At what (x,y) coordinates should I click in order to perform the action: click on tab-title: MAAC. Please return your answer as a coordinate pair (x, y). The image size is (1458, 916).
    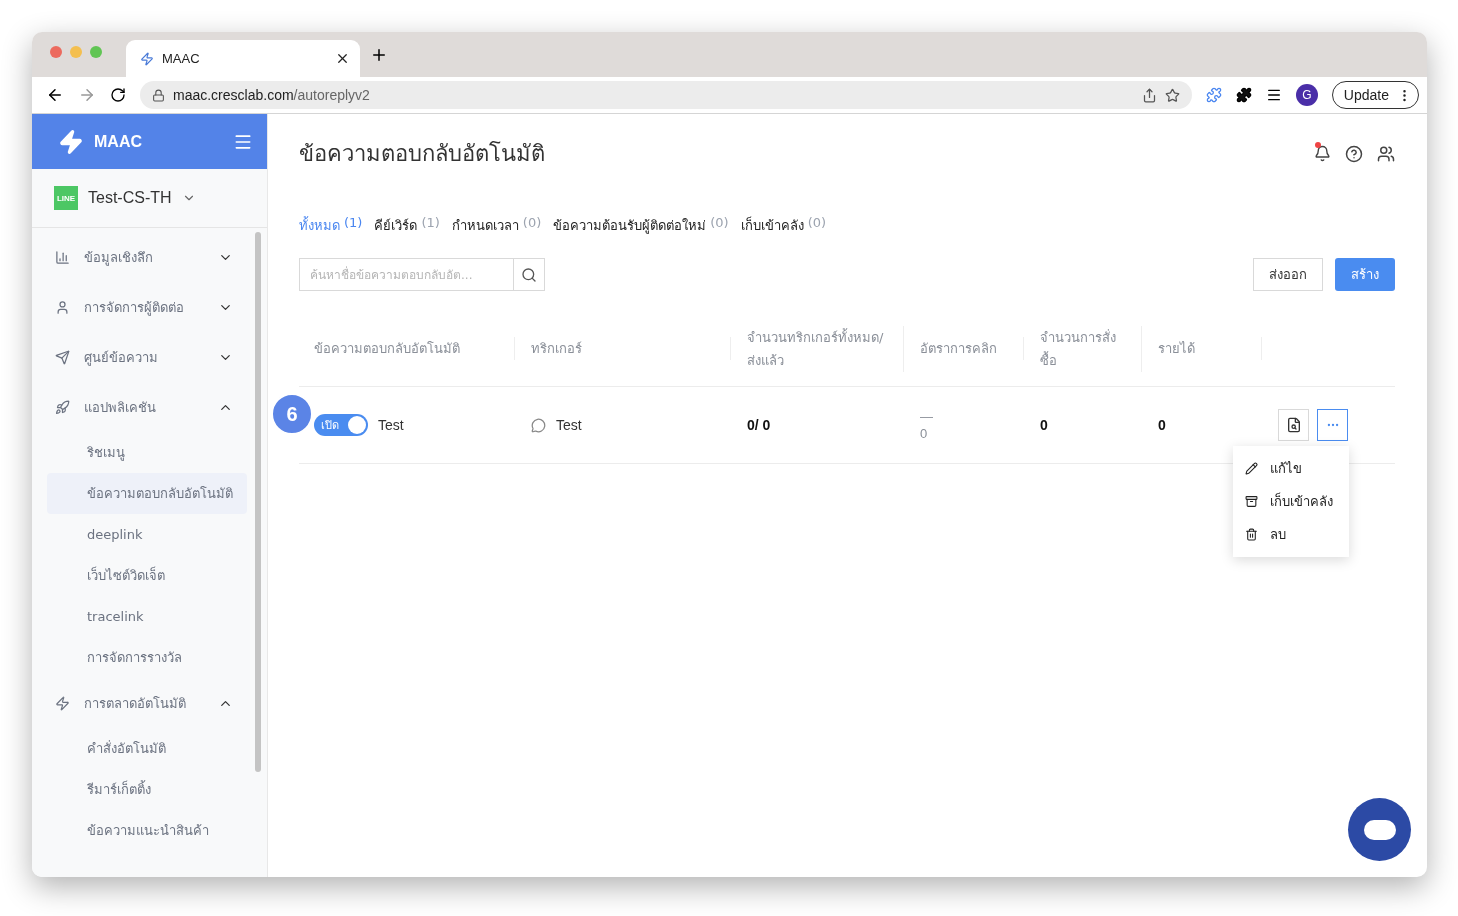
    Looking at the image, I should click on (181, 58).